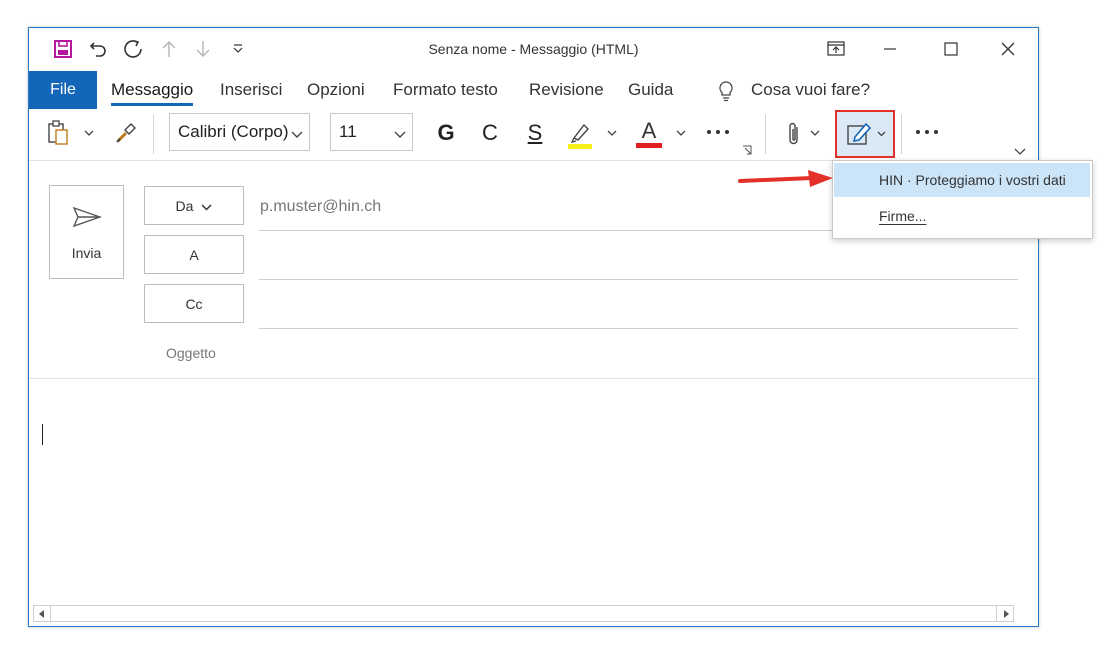 The image size is (1111, 649). What do you see at coordinates (718, 132) in the screenshot?
I see `more-format-options-icon` at bounding box center [718, 132].